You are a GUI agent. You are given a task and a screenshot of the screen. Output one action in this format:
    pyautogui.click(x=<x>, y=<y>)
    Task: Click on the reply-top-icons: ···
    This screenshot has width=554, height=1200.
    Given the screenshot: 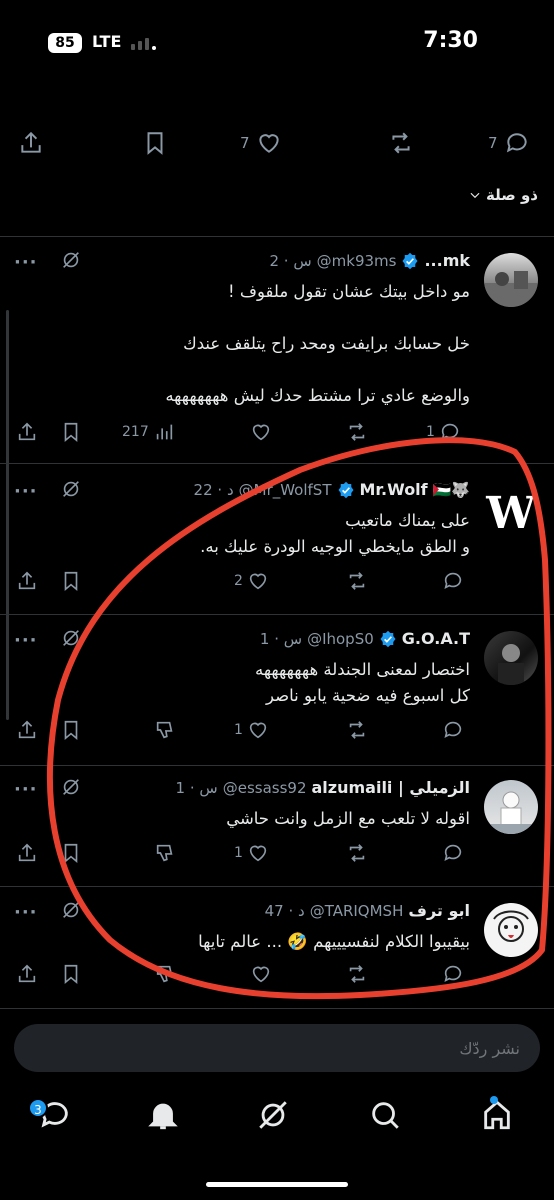 What is the action you would take?
    pyautogui.click(x=48, y=640)
    